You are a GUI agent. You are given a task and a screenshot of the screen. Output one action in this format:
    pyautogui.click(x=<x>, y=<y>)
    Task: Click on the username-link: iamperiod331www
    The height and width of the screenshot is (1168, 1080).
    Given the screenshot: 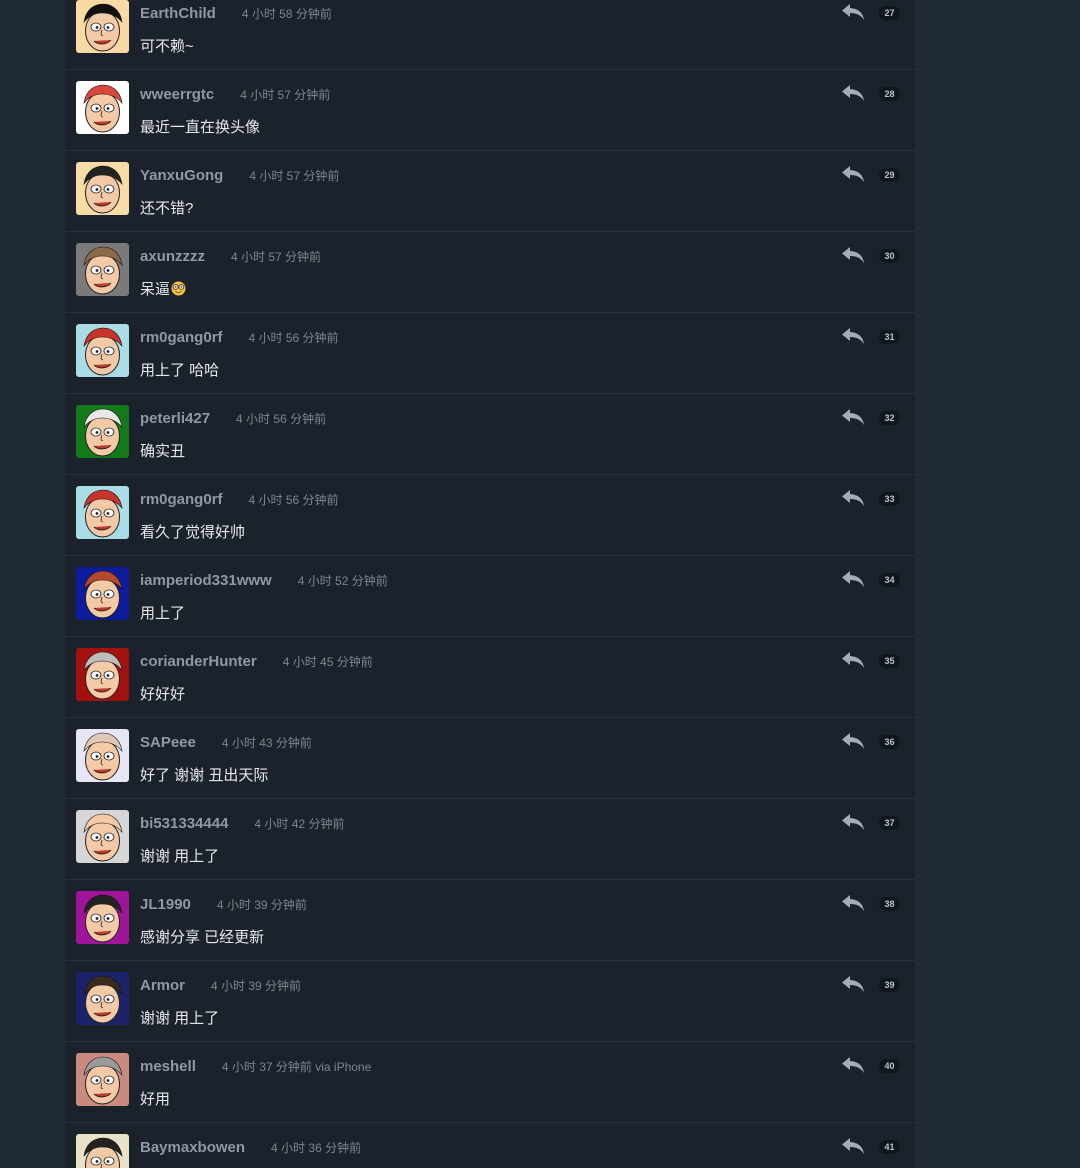 What is the action you would take?
    pyautogui.click(x=206, y=580)
    